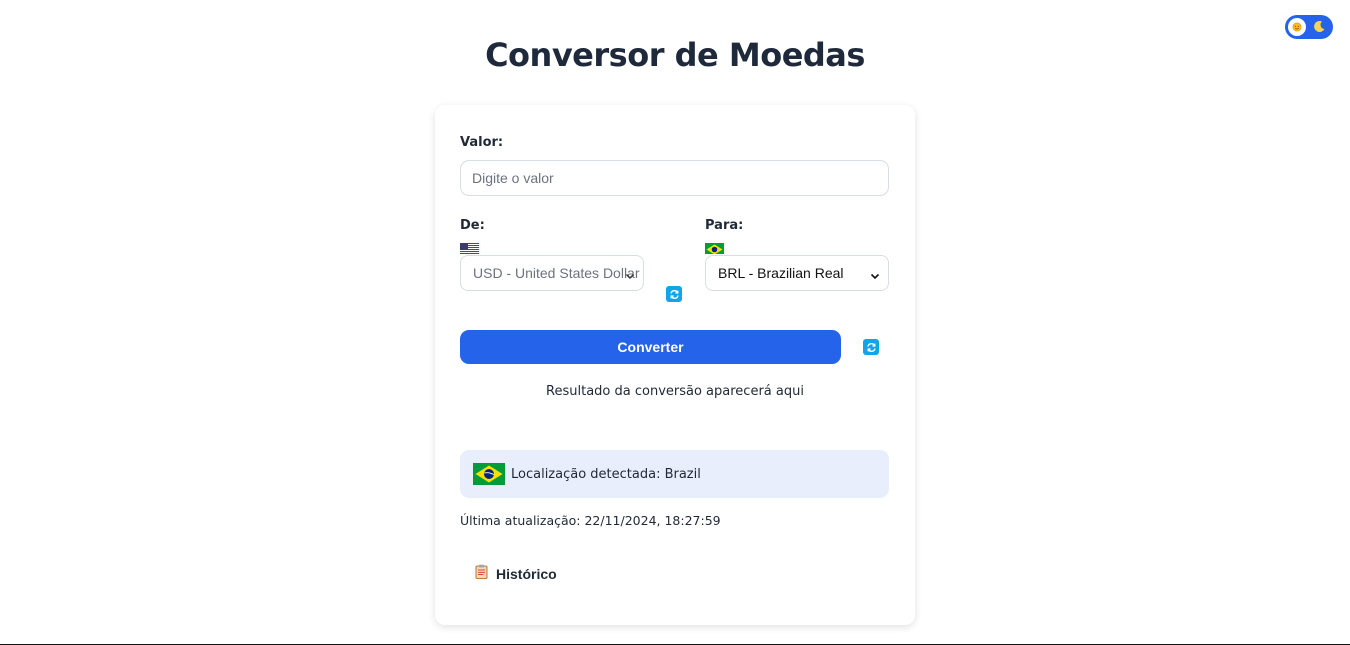 This screenshot has width=1350, height=645. I want to click on to-currency-value: BRL - Brazilian Real, so click(781, 273).